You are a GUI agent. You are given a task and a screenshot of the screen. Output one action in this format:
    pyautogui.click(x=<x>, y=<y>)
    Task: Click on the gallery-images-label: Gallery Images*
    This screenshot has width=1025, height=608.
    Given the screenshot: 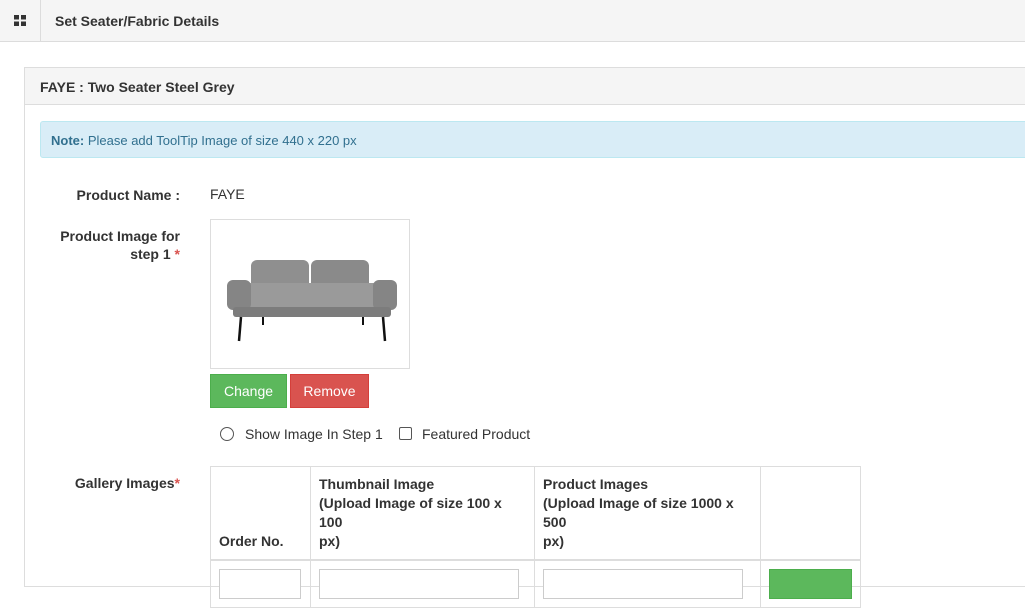 What is the action you would take?
    pyautogui.click(x=127, y=483)
    